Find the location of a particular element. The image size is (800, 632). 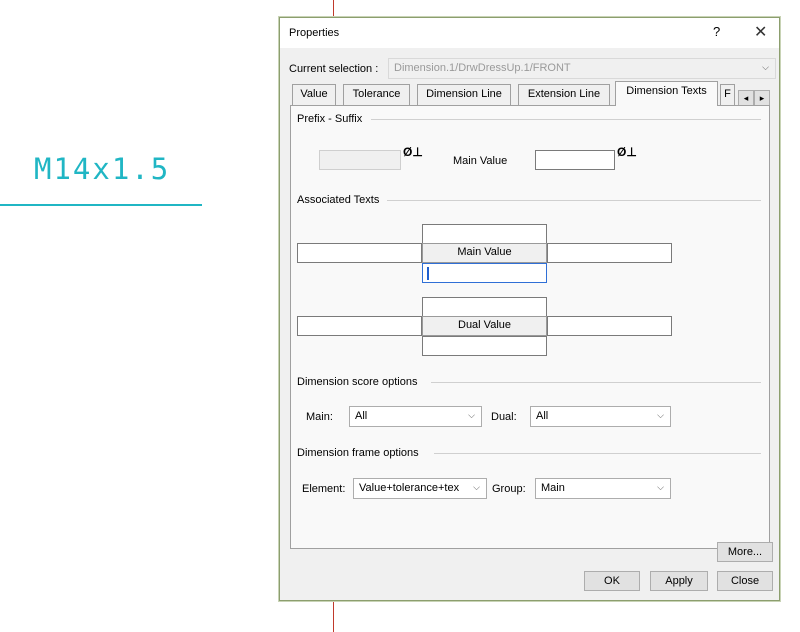

frame-element-label: Element: is located at coordinates (324, 489).